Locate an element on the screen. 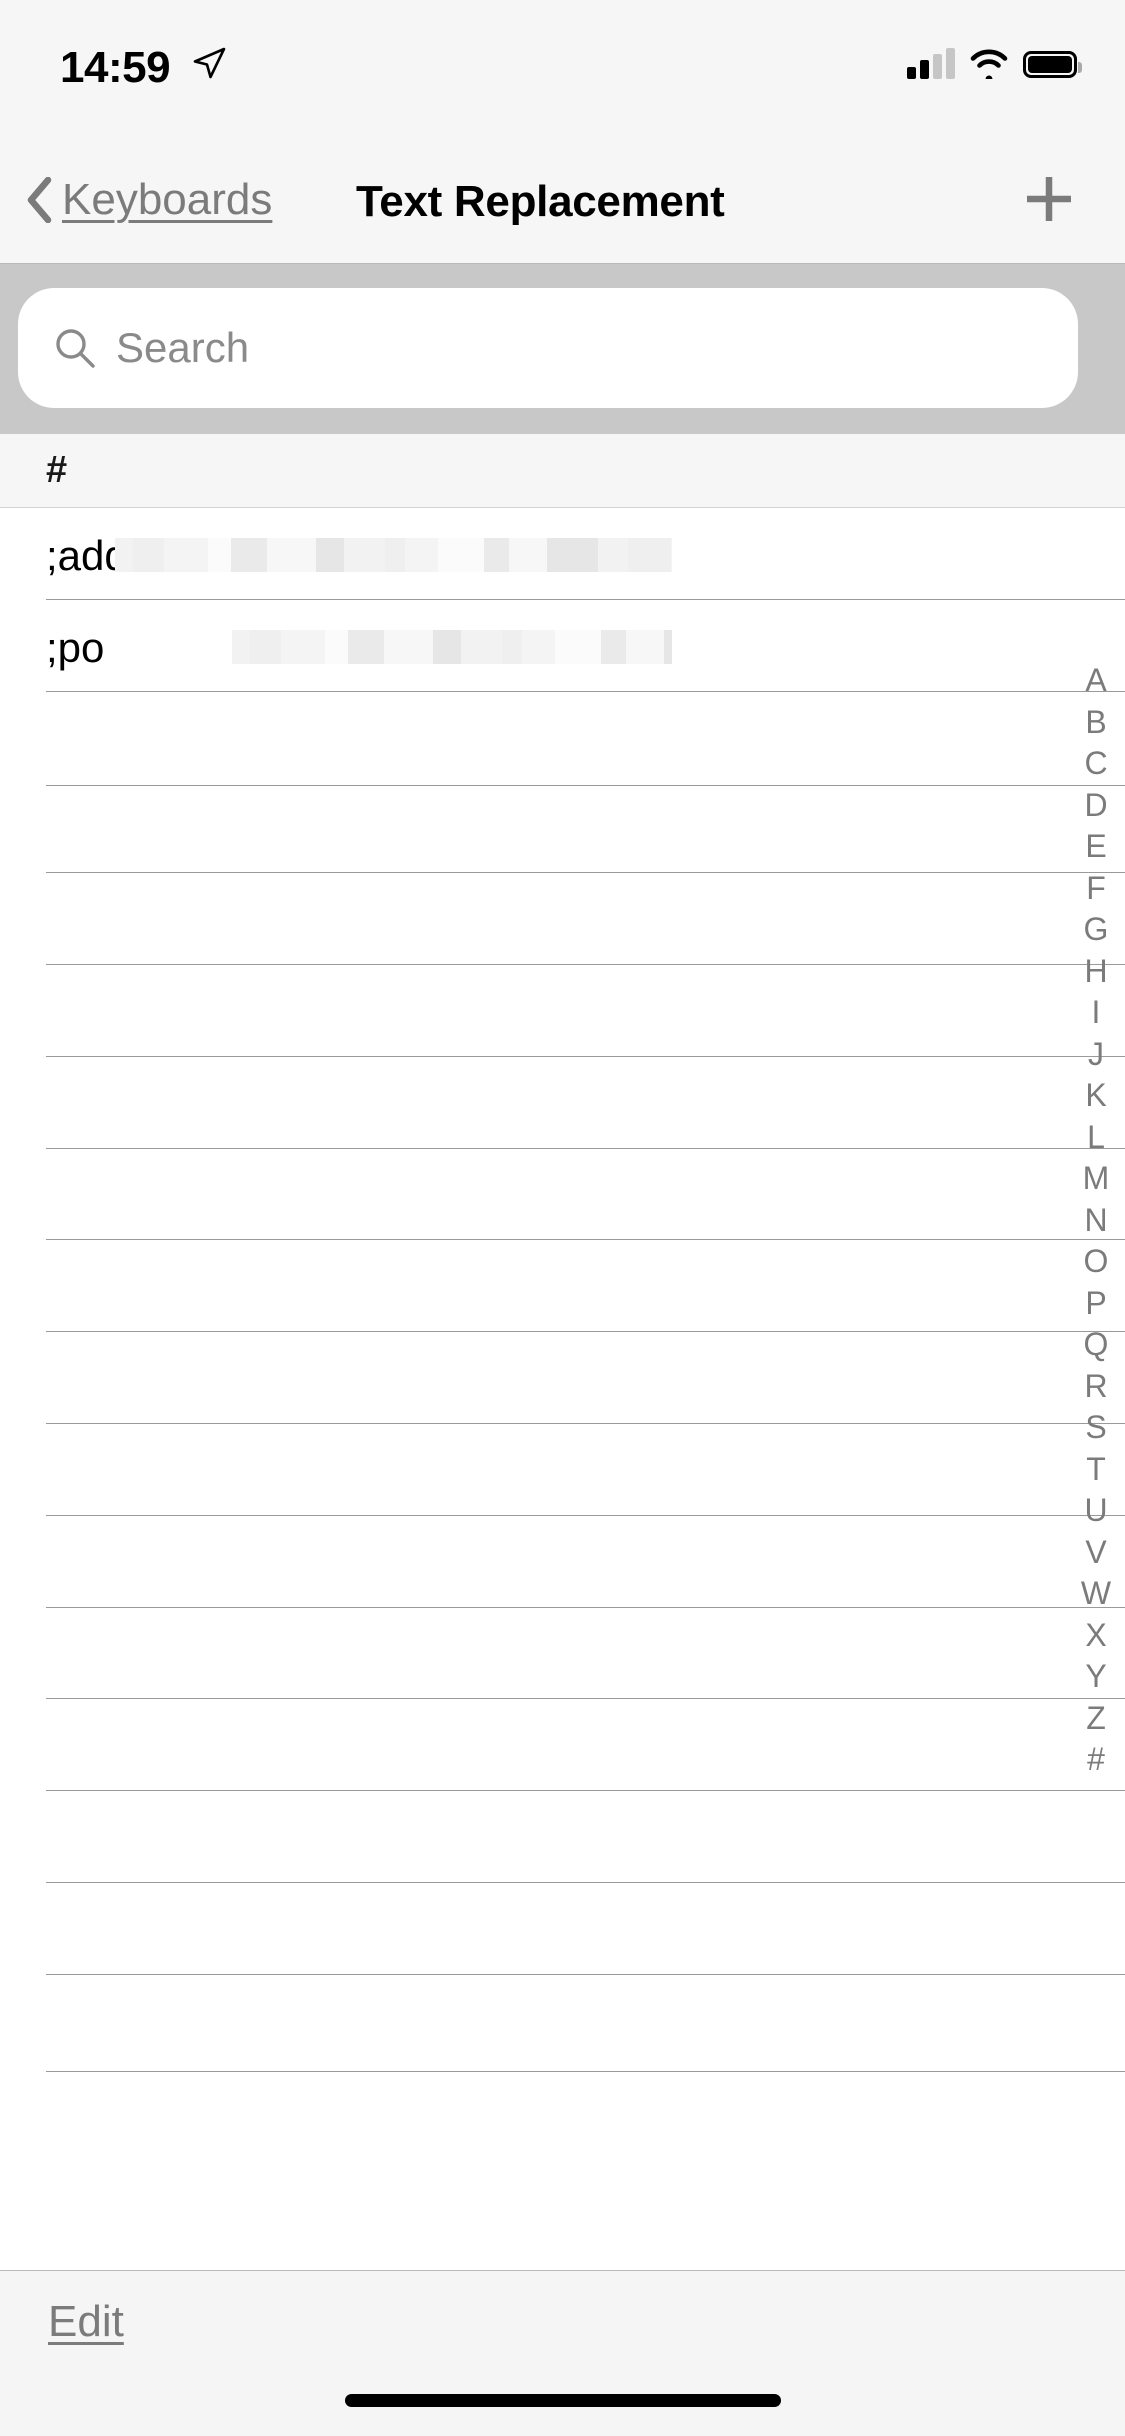  index-letter-b: B is located at coordinates (1096, 723).